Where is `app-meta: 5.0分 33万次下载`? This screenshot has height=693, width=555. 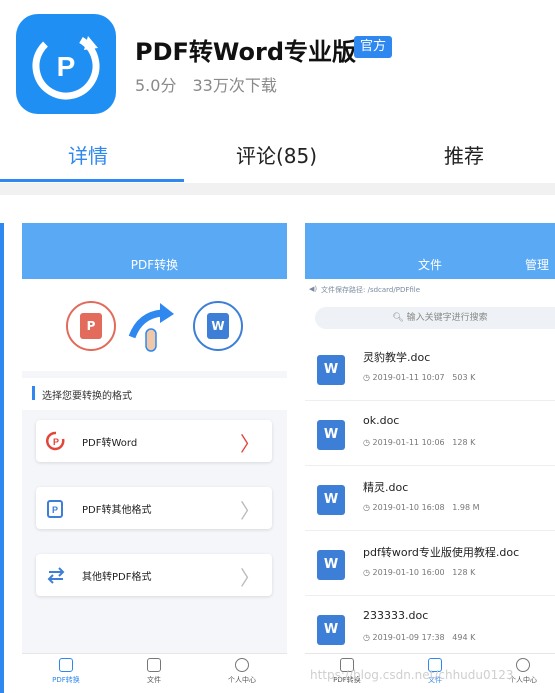
app-meta: 5.0分 33万次下载 is located at coordinates (206, 84).